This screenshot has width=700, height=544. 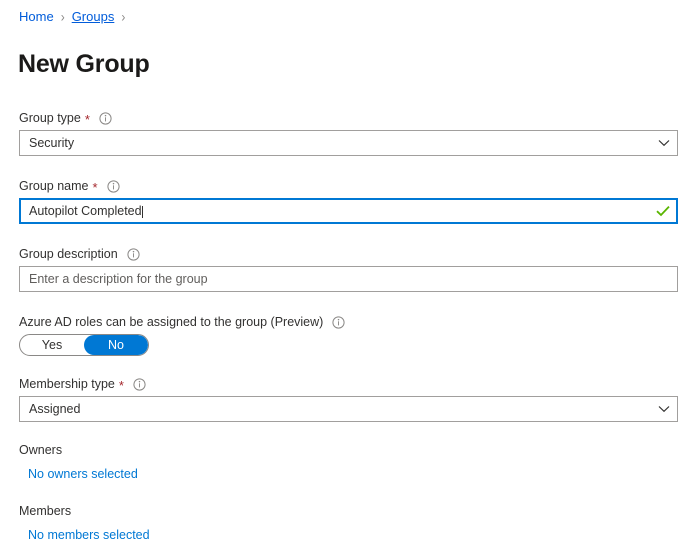 What do you see at coordinates (84, 63) in the screenshot?
I see `page-title: New Group` at bounding box center [84, 63].